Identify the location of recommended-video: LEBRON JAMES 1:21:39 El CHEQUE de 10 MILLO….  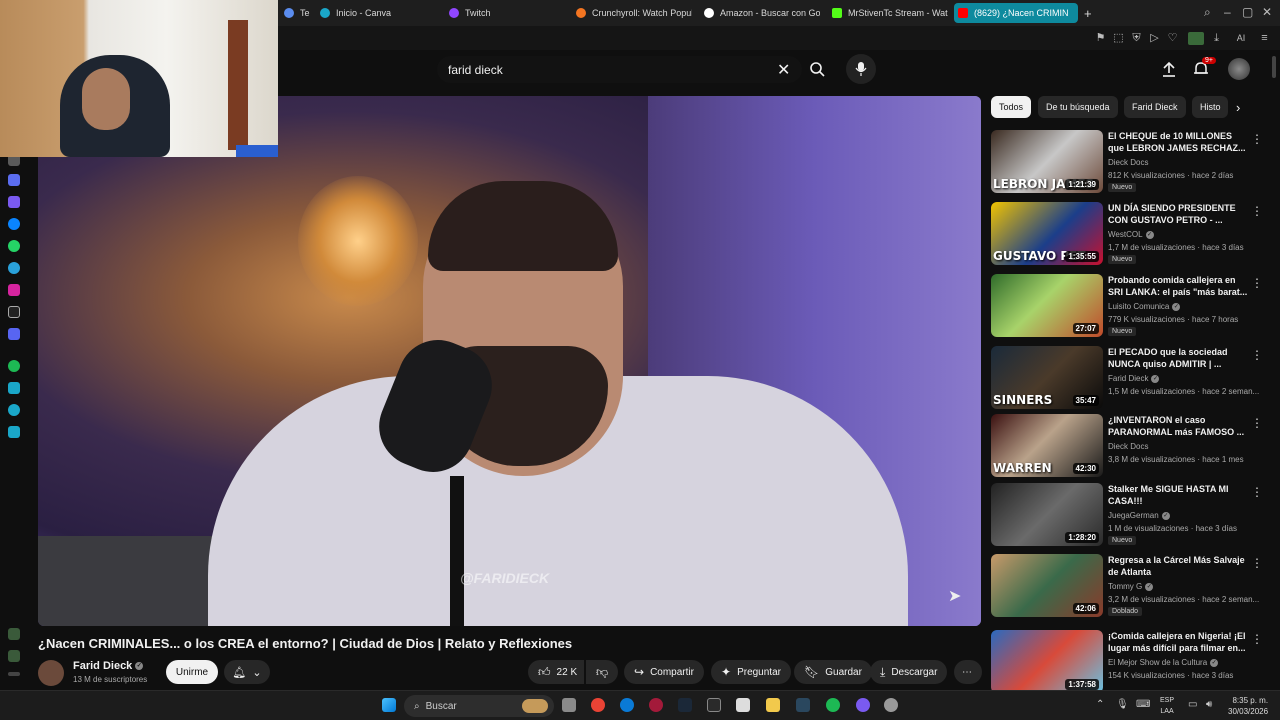
(1131, 163).